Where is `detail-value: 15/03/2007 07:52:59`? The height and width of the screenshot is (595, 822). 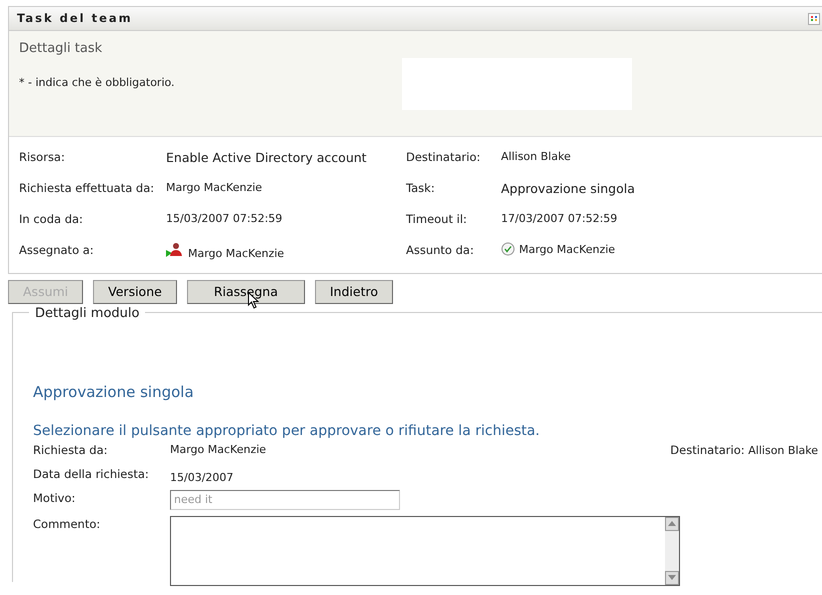 detail-value: 15/03/2007 07:52:59 is located at coordinates (224, 219).